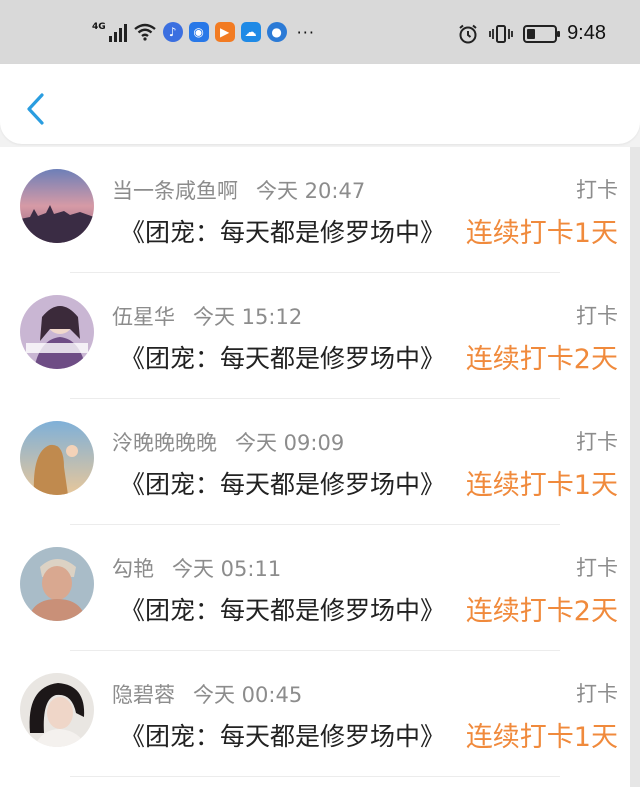 Image resolution: width=640 pixels, height=787 pixels. Describe the element at coordinates (315, 776) in the screenshot. I see `divider` at that location.